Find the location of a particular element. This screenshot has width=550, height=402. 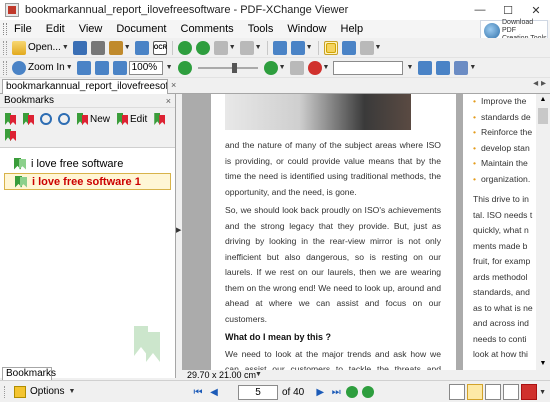

forward-view-button is located at coordinates (368, 392).